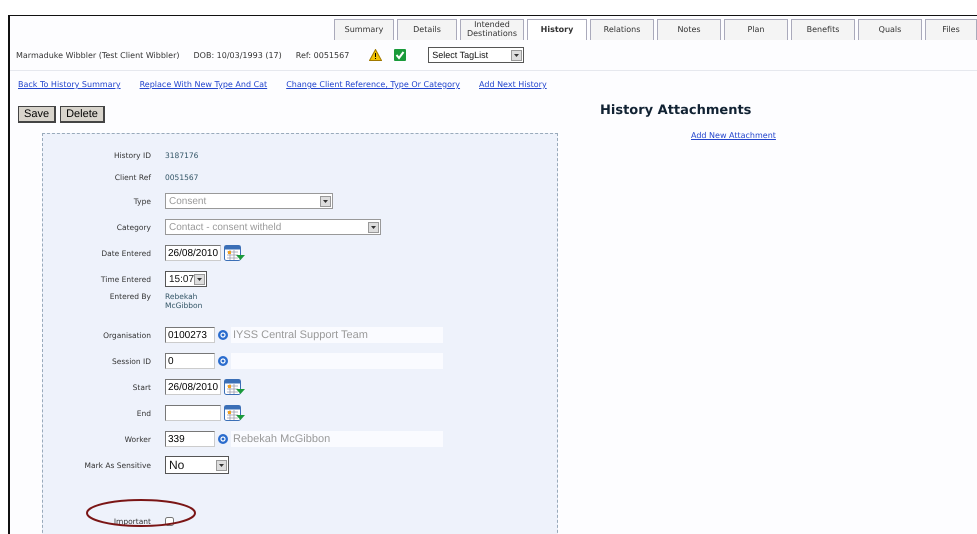 This screenshot has height=534, width=977. Describe the element at coordinates (951, 29) in the screenshot. I see `tab: Files` at that location.